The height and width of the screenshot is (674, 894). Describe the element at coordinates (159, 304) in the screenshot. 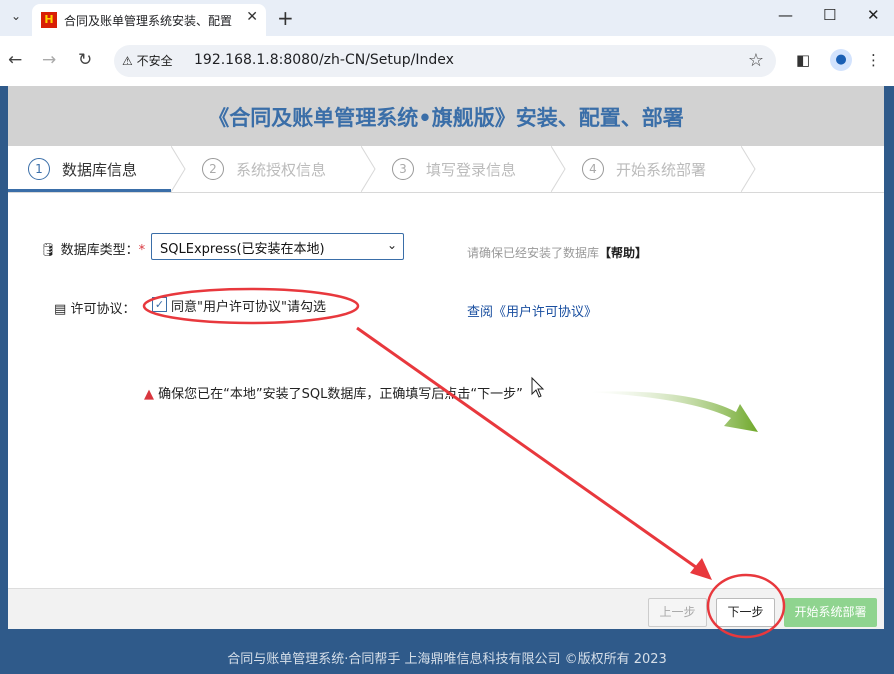

I see `agree-checkbox: ✓` at that location.